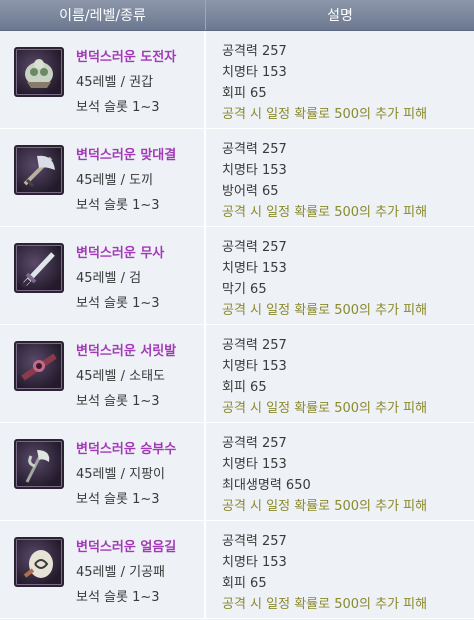  Describe the element at coordinates (126, 57) in the screenshot. I see `item-name: 변덕스러운 도전자` at that location.